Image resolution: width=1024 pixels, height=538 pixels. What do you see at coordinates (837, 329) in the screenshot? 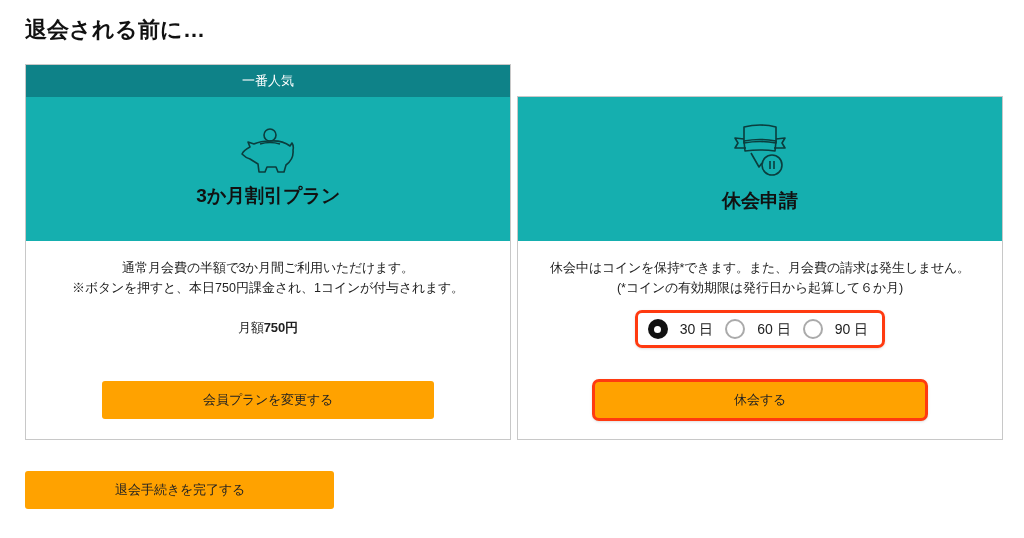
I see `radio-option: 90 日` at bounding box center [837, 329].